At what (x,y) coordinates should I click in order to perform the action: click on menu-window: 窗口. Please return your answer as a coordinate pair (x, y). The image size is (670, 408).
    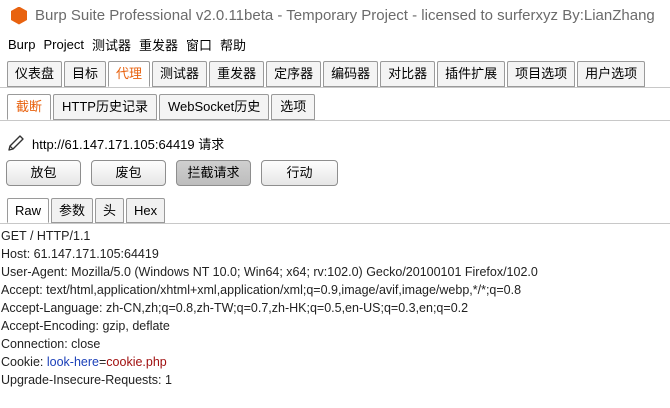
    Looking at the image, I should click on (199, 44).